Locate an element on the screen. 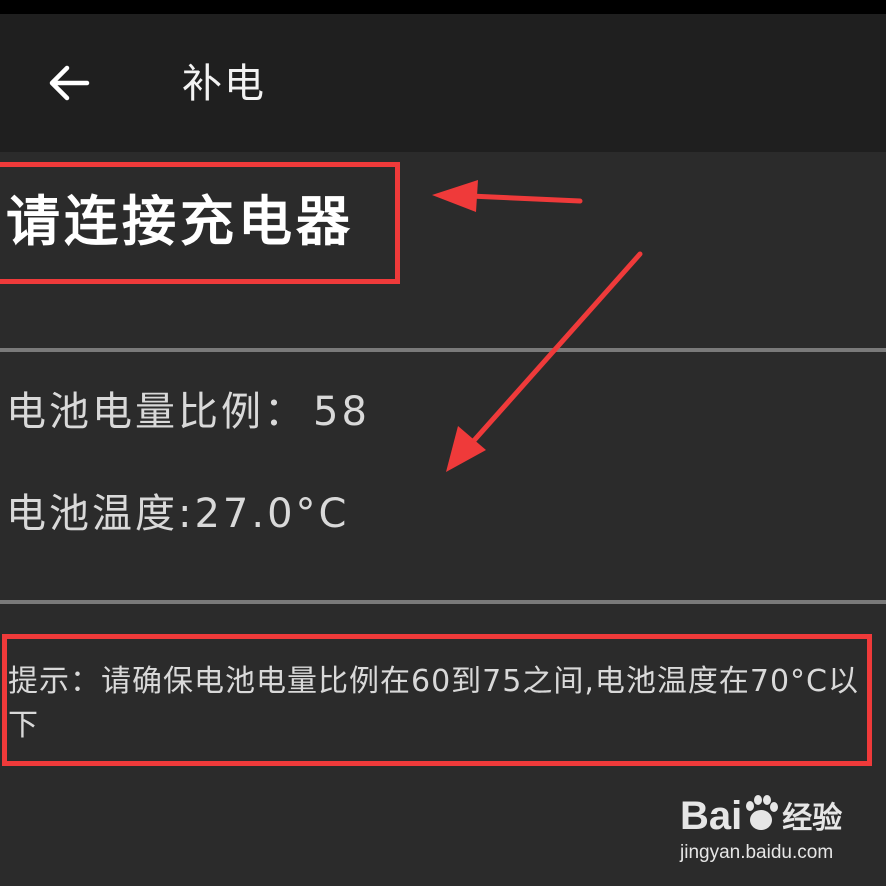 The width and height of the screenshot is (886, 886). battery-level-row: 电池电量比例： 58 is located at coordinates (188, 412).